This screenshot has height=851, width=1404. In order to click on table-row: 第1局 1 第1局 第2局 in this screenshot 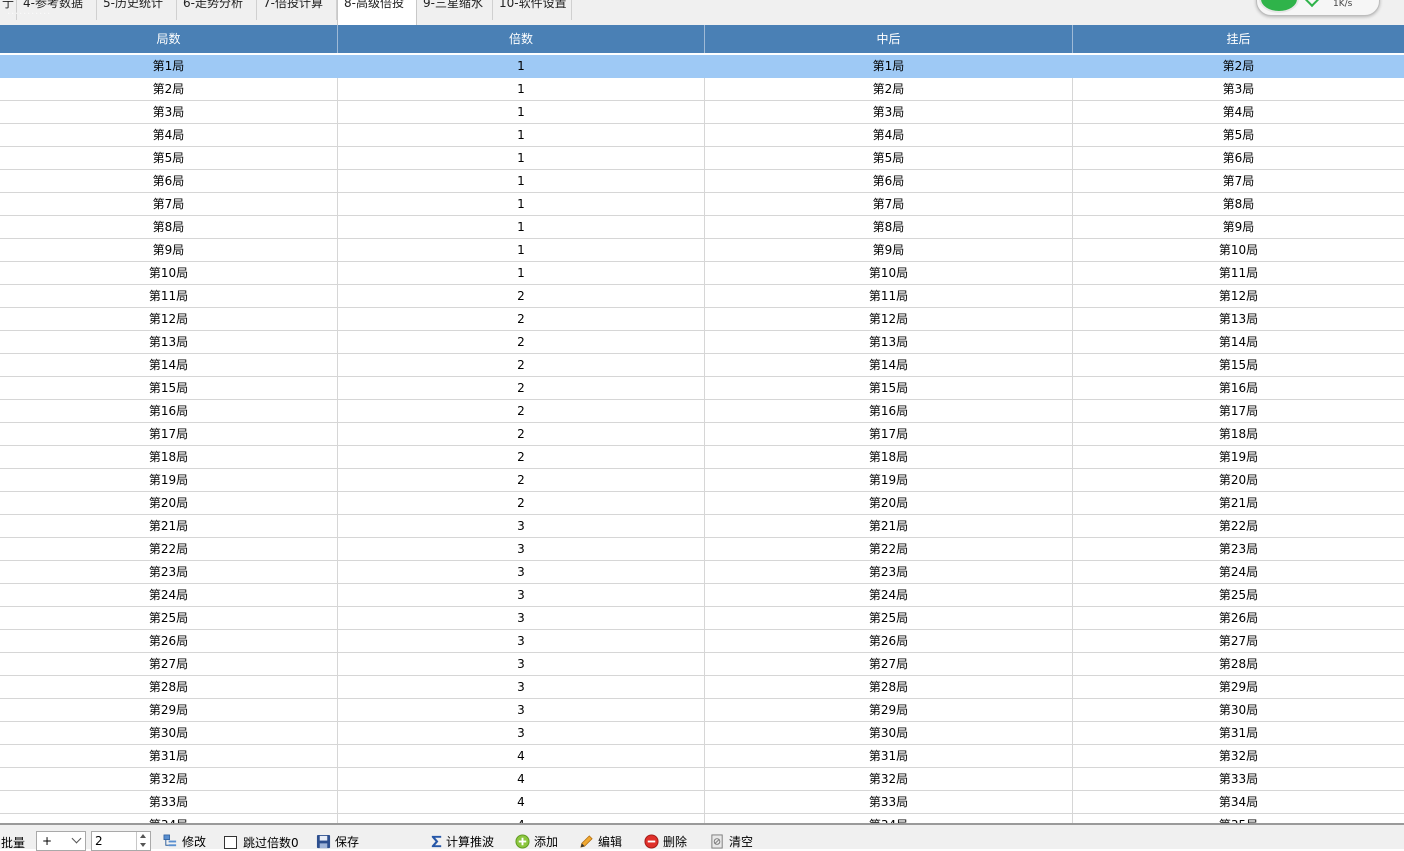, I will do `click(702, 66)`.